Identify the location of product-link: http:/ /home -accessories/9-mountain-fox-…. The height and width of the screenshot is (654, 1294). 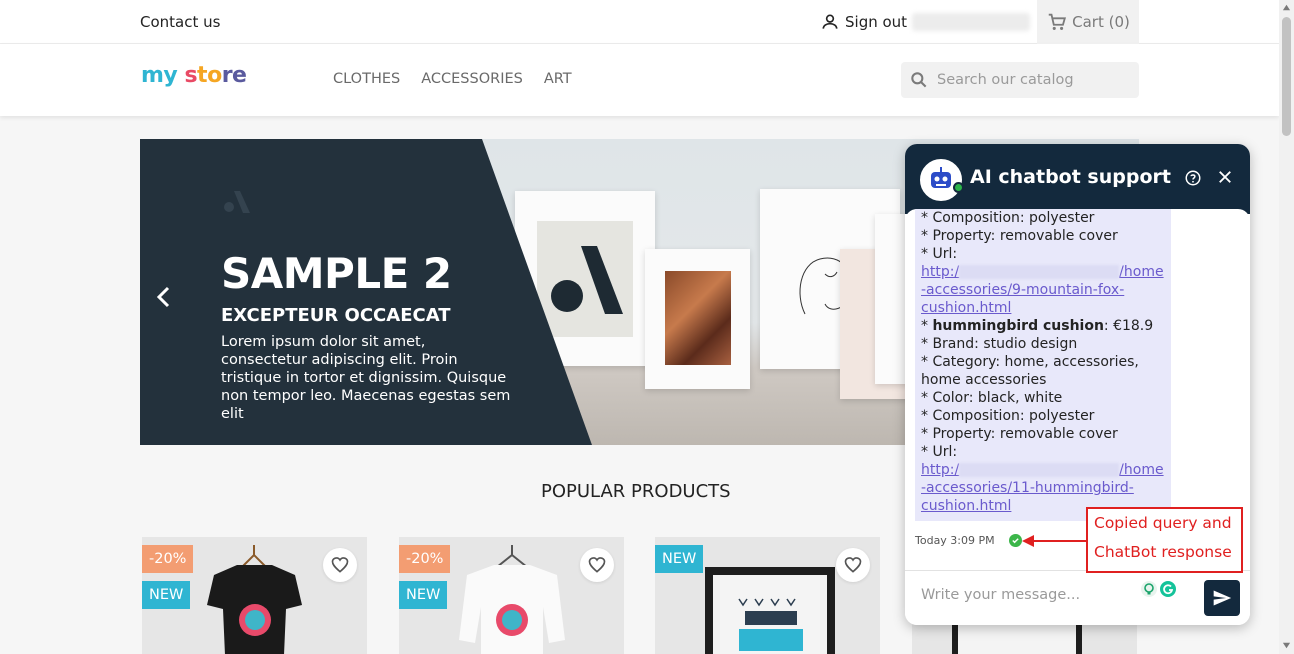
(1043, 290).